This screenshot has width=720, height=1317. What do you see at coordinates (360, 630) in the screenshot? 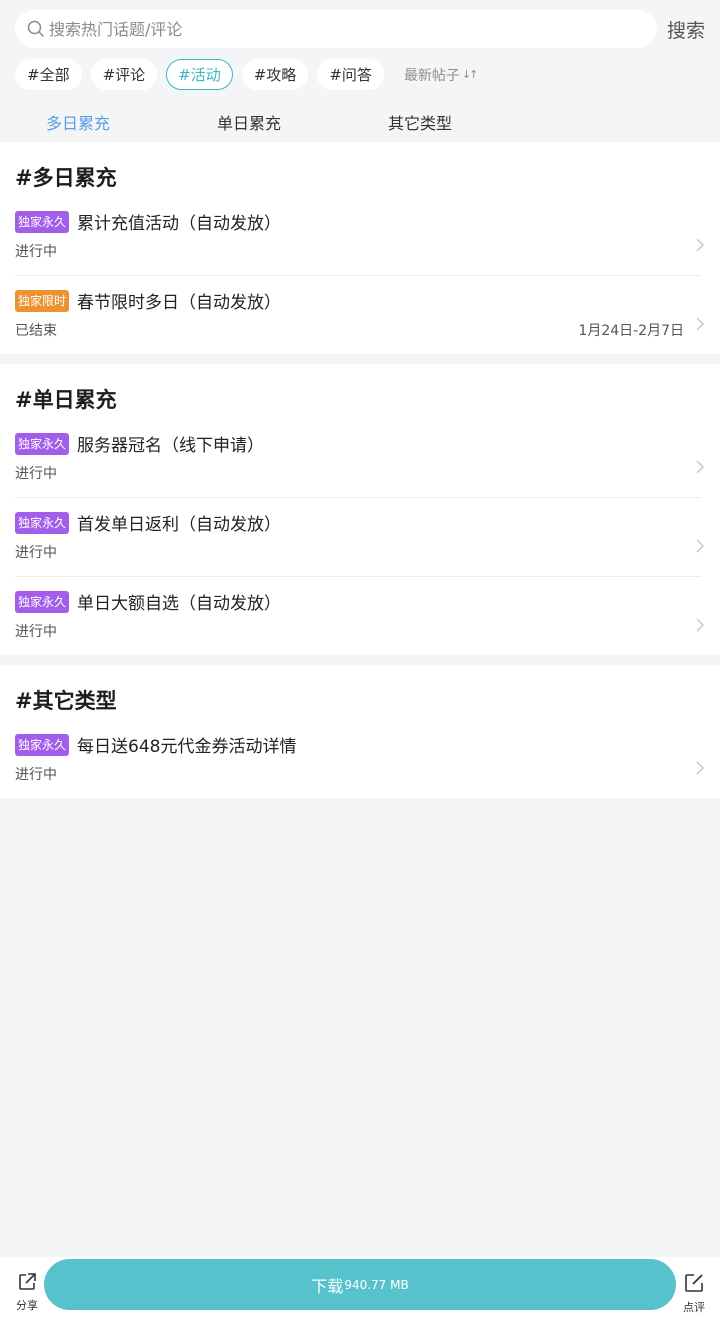
I see `list-item: 独家永久 单日大额自选（自动发放） 进行中` at bounding box center [360, 630].